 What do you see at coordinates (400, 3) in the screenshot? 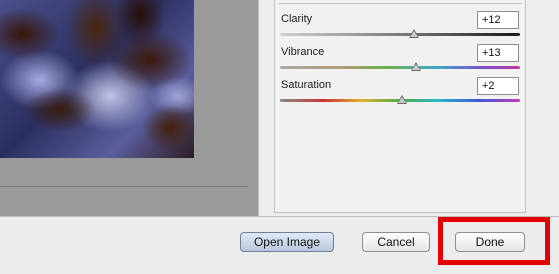
I see `panel-top-divider` at bounding box center [400, 3].